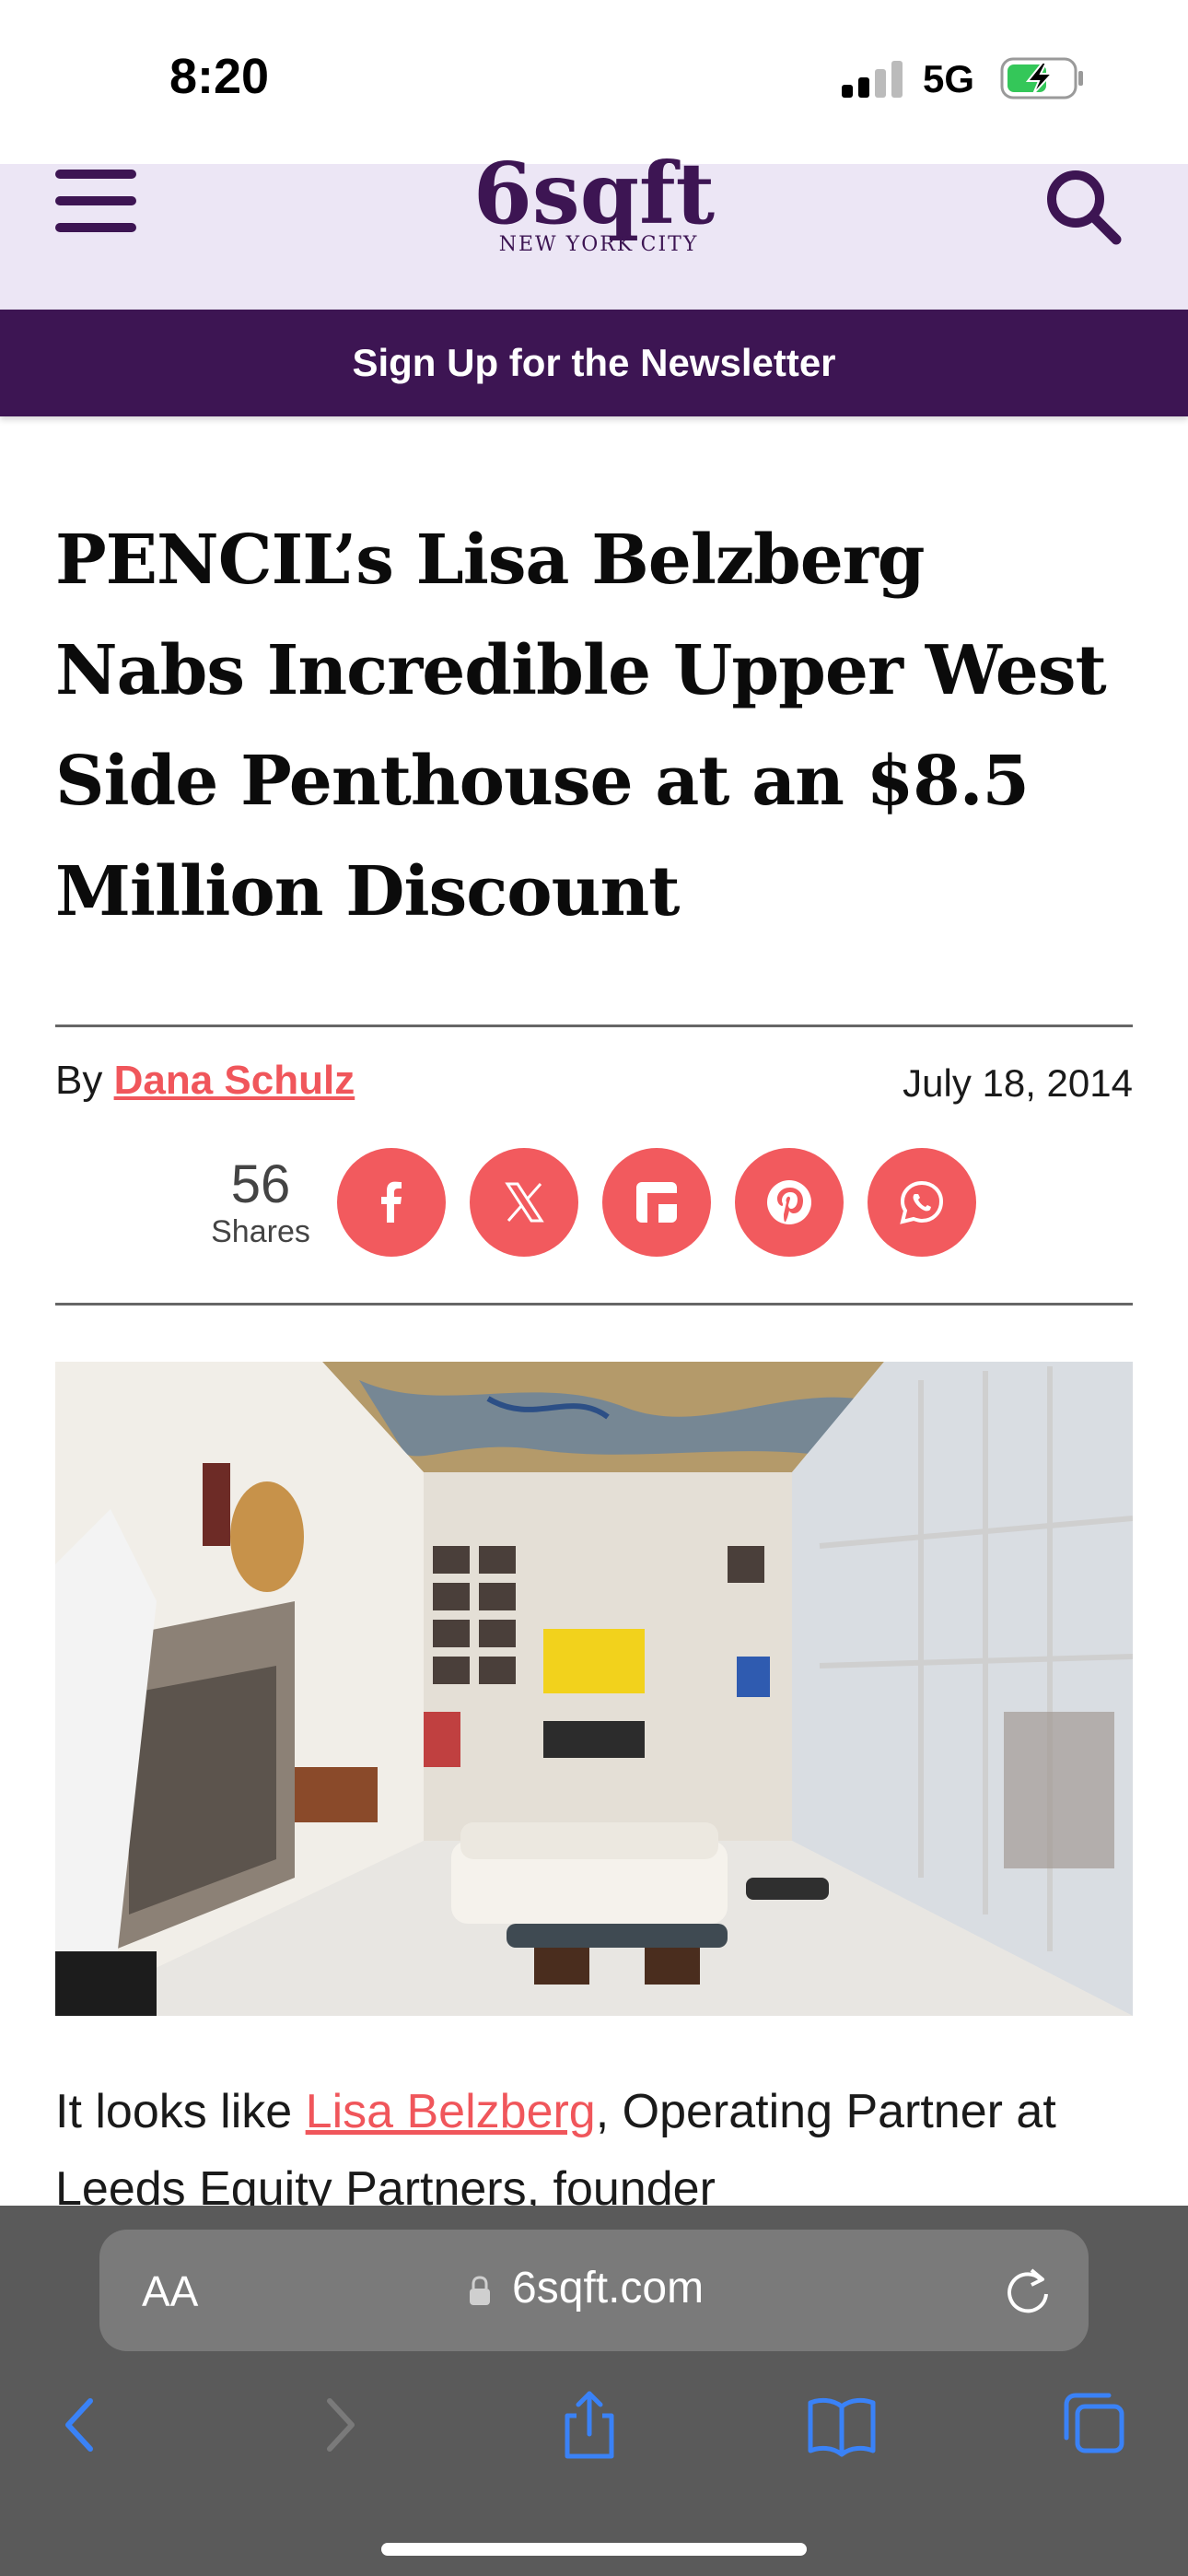  What do you see at coordinates (95, 201) in the screenshot?
I see `hamburger-menu-icon` at bounding box center [95, 201].